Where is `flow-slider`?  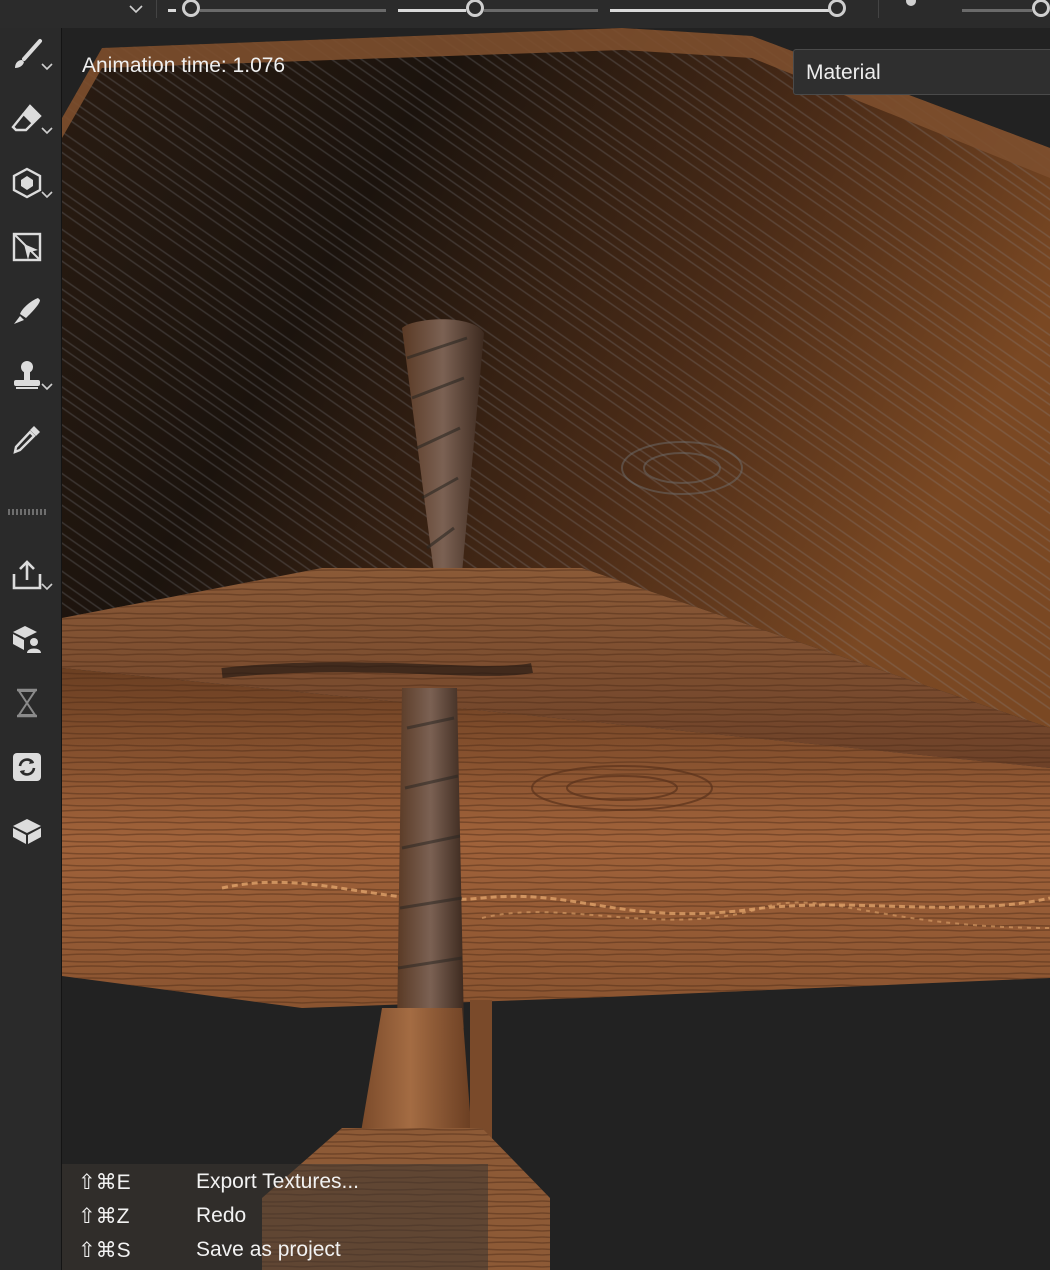 flow-slider is located at coordinates (498, 12).